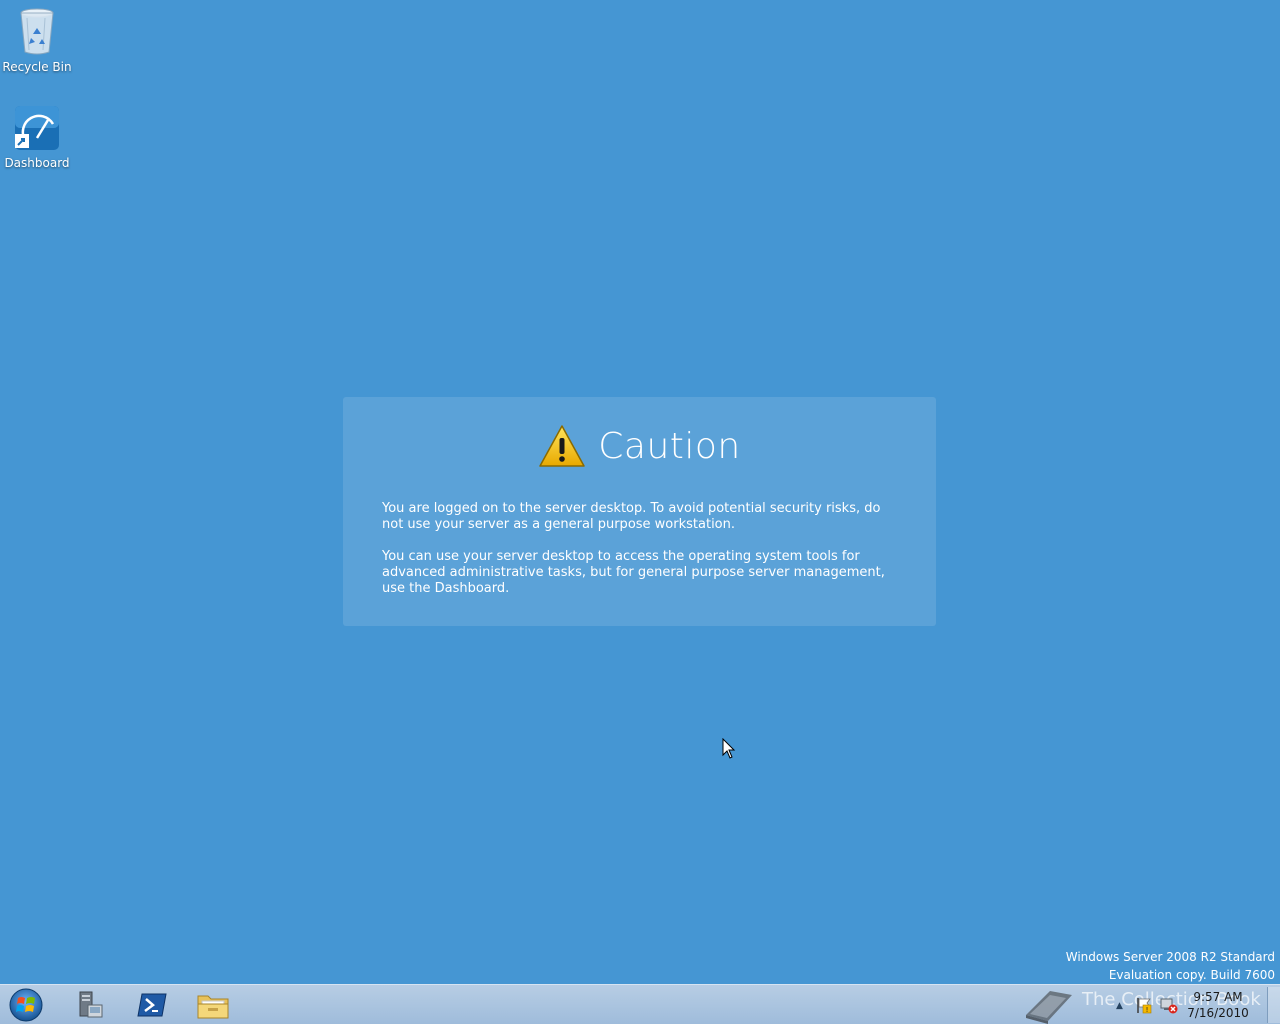 The width and height of the screenshot is (1280, 1024). What do you see at coordinates (1144, 1005) in the screenshot?
I see `action-center-flag-icon: !` at bounding box center [1144, 1005].